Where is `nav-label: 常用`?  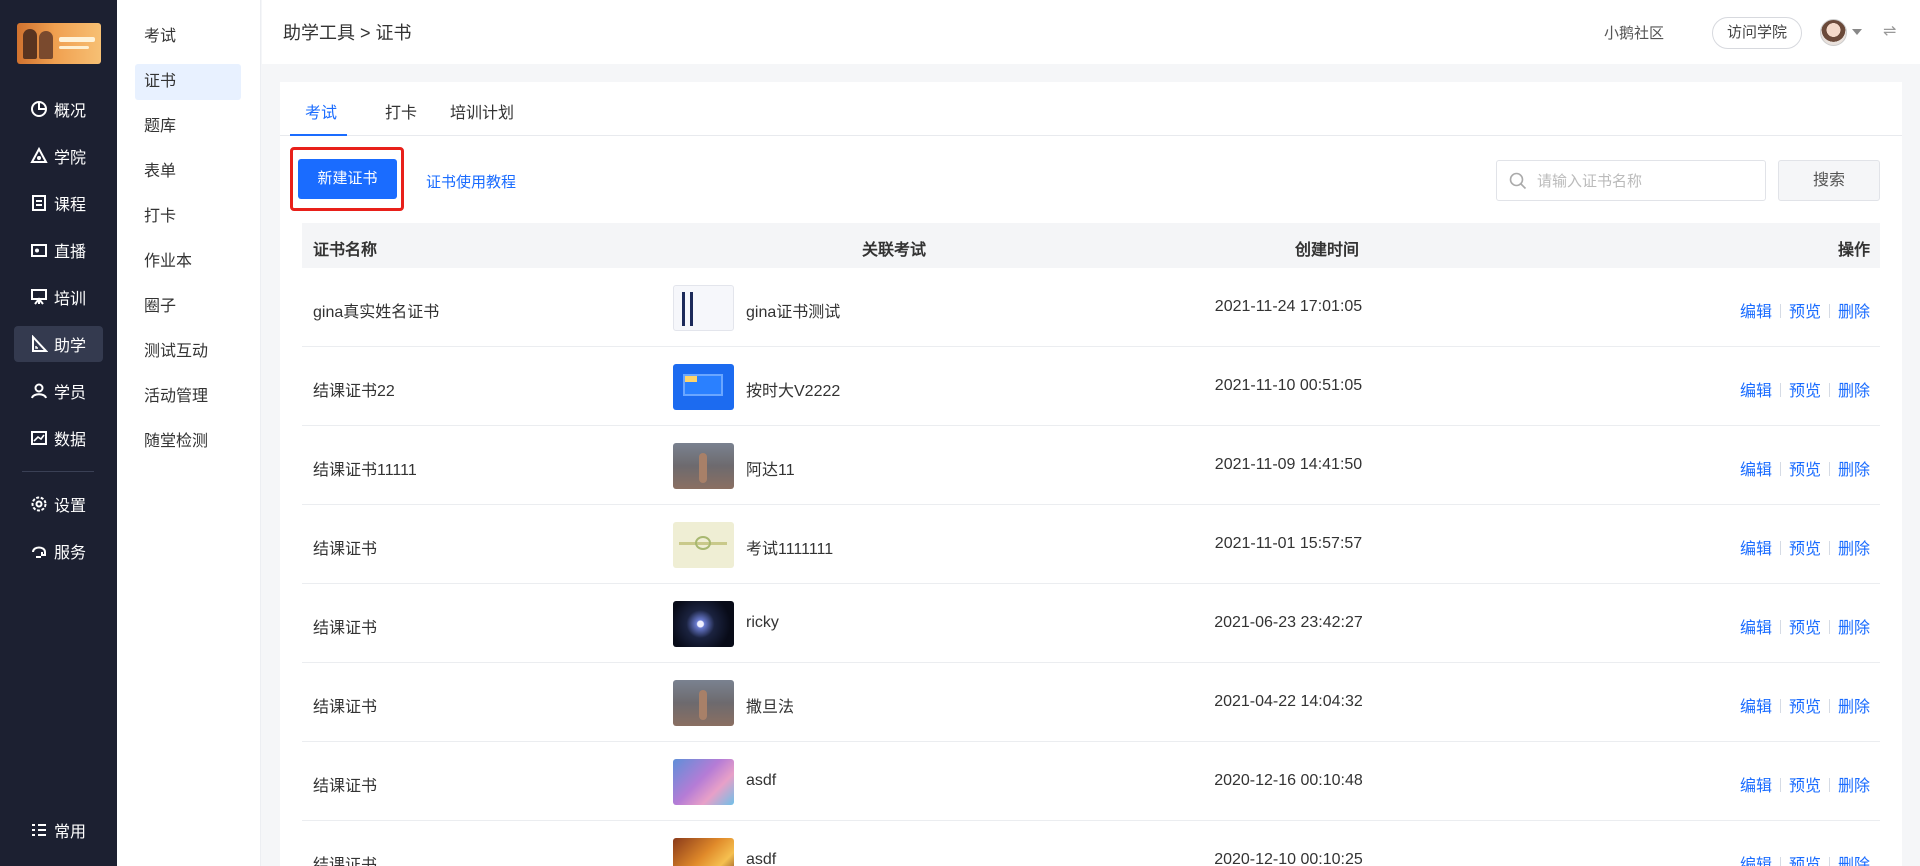 nav-label: 常用 is located at coordinates (70, 832).